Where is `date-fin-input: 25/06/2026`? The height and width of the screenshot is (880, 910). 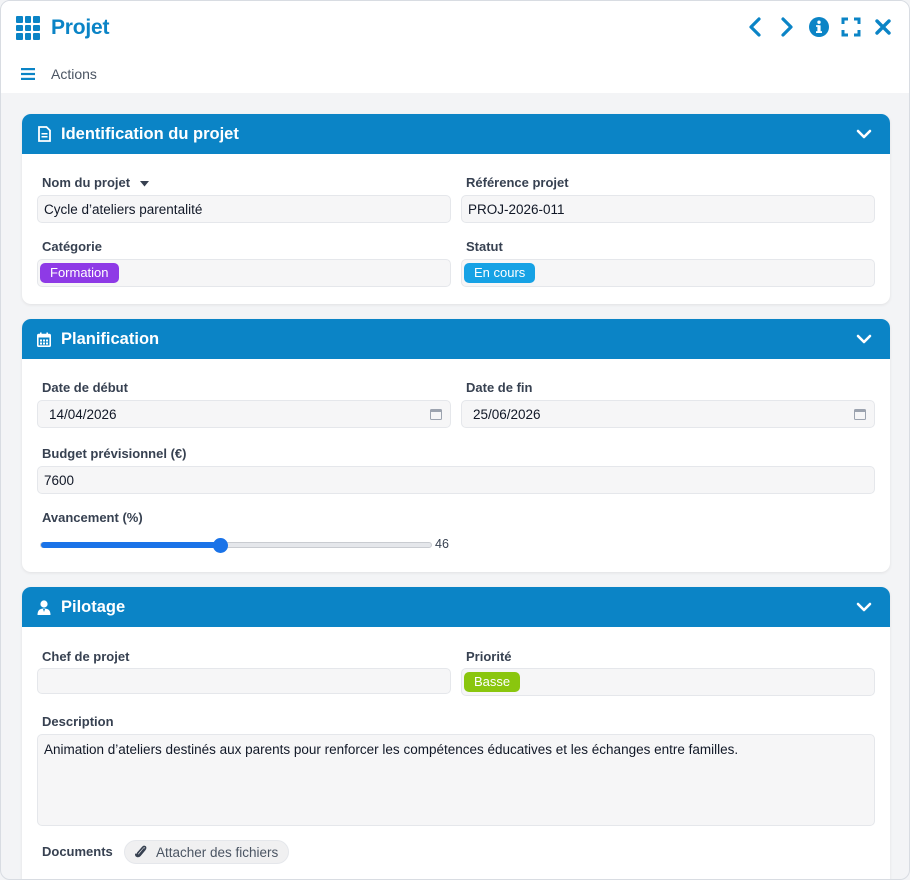 date-fin-input: 25/06/2026 is located at coordinates (668, 414).